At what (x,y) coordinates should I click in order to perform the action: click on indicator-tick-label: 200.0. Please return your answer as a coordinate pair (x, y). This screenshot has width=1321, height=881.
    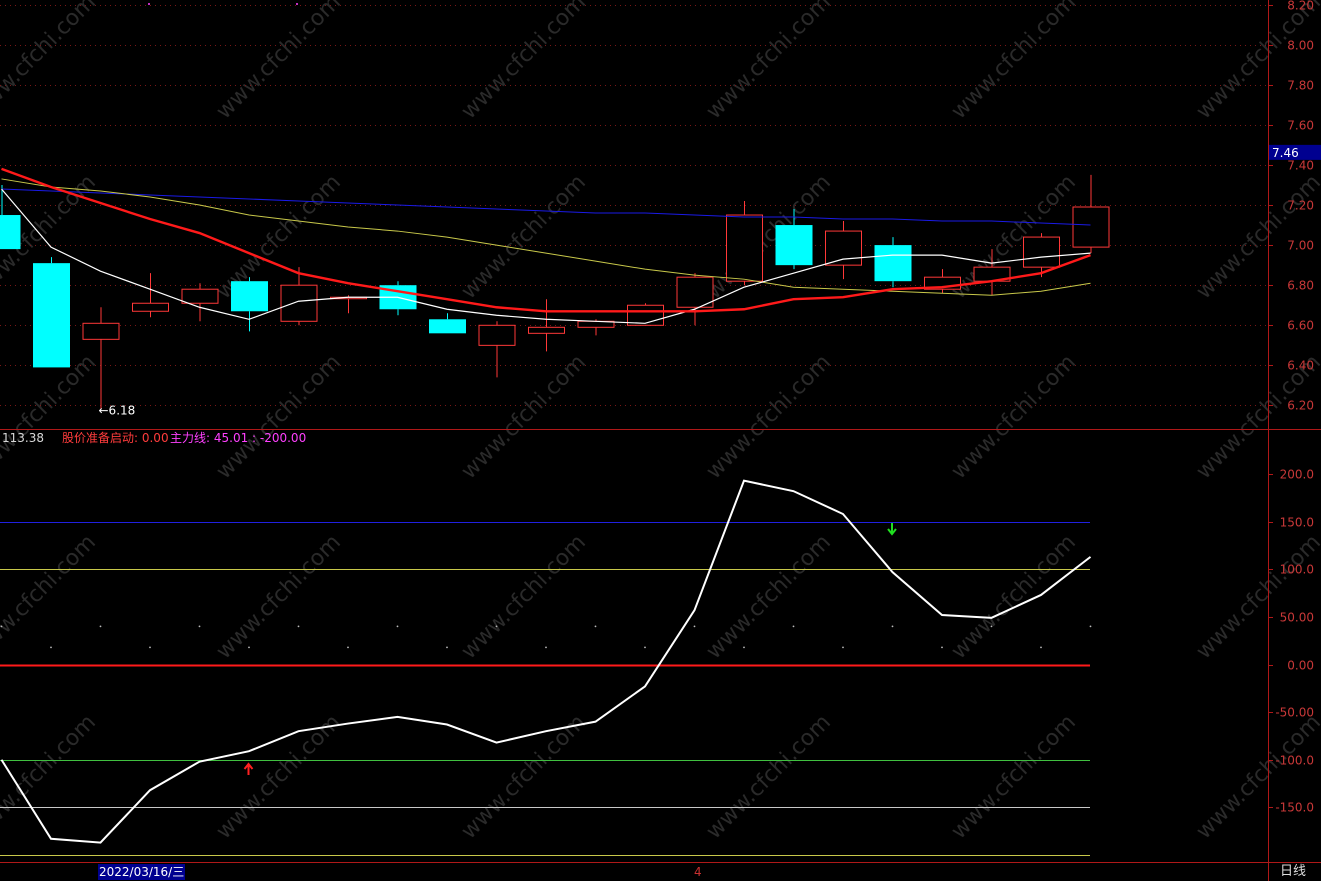
    Looking at the image, I should click on (1297, 475).